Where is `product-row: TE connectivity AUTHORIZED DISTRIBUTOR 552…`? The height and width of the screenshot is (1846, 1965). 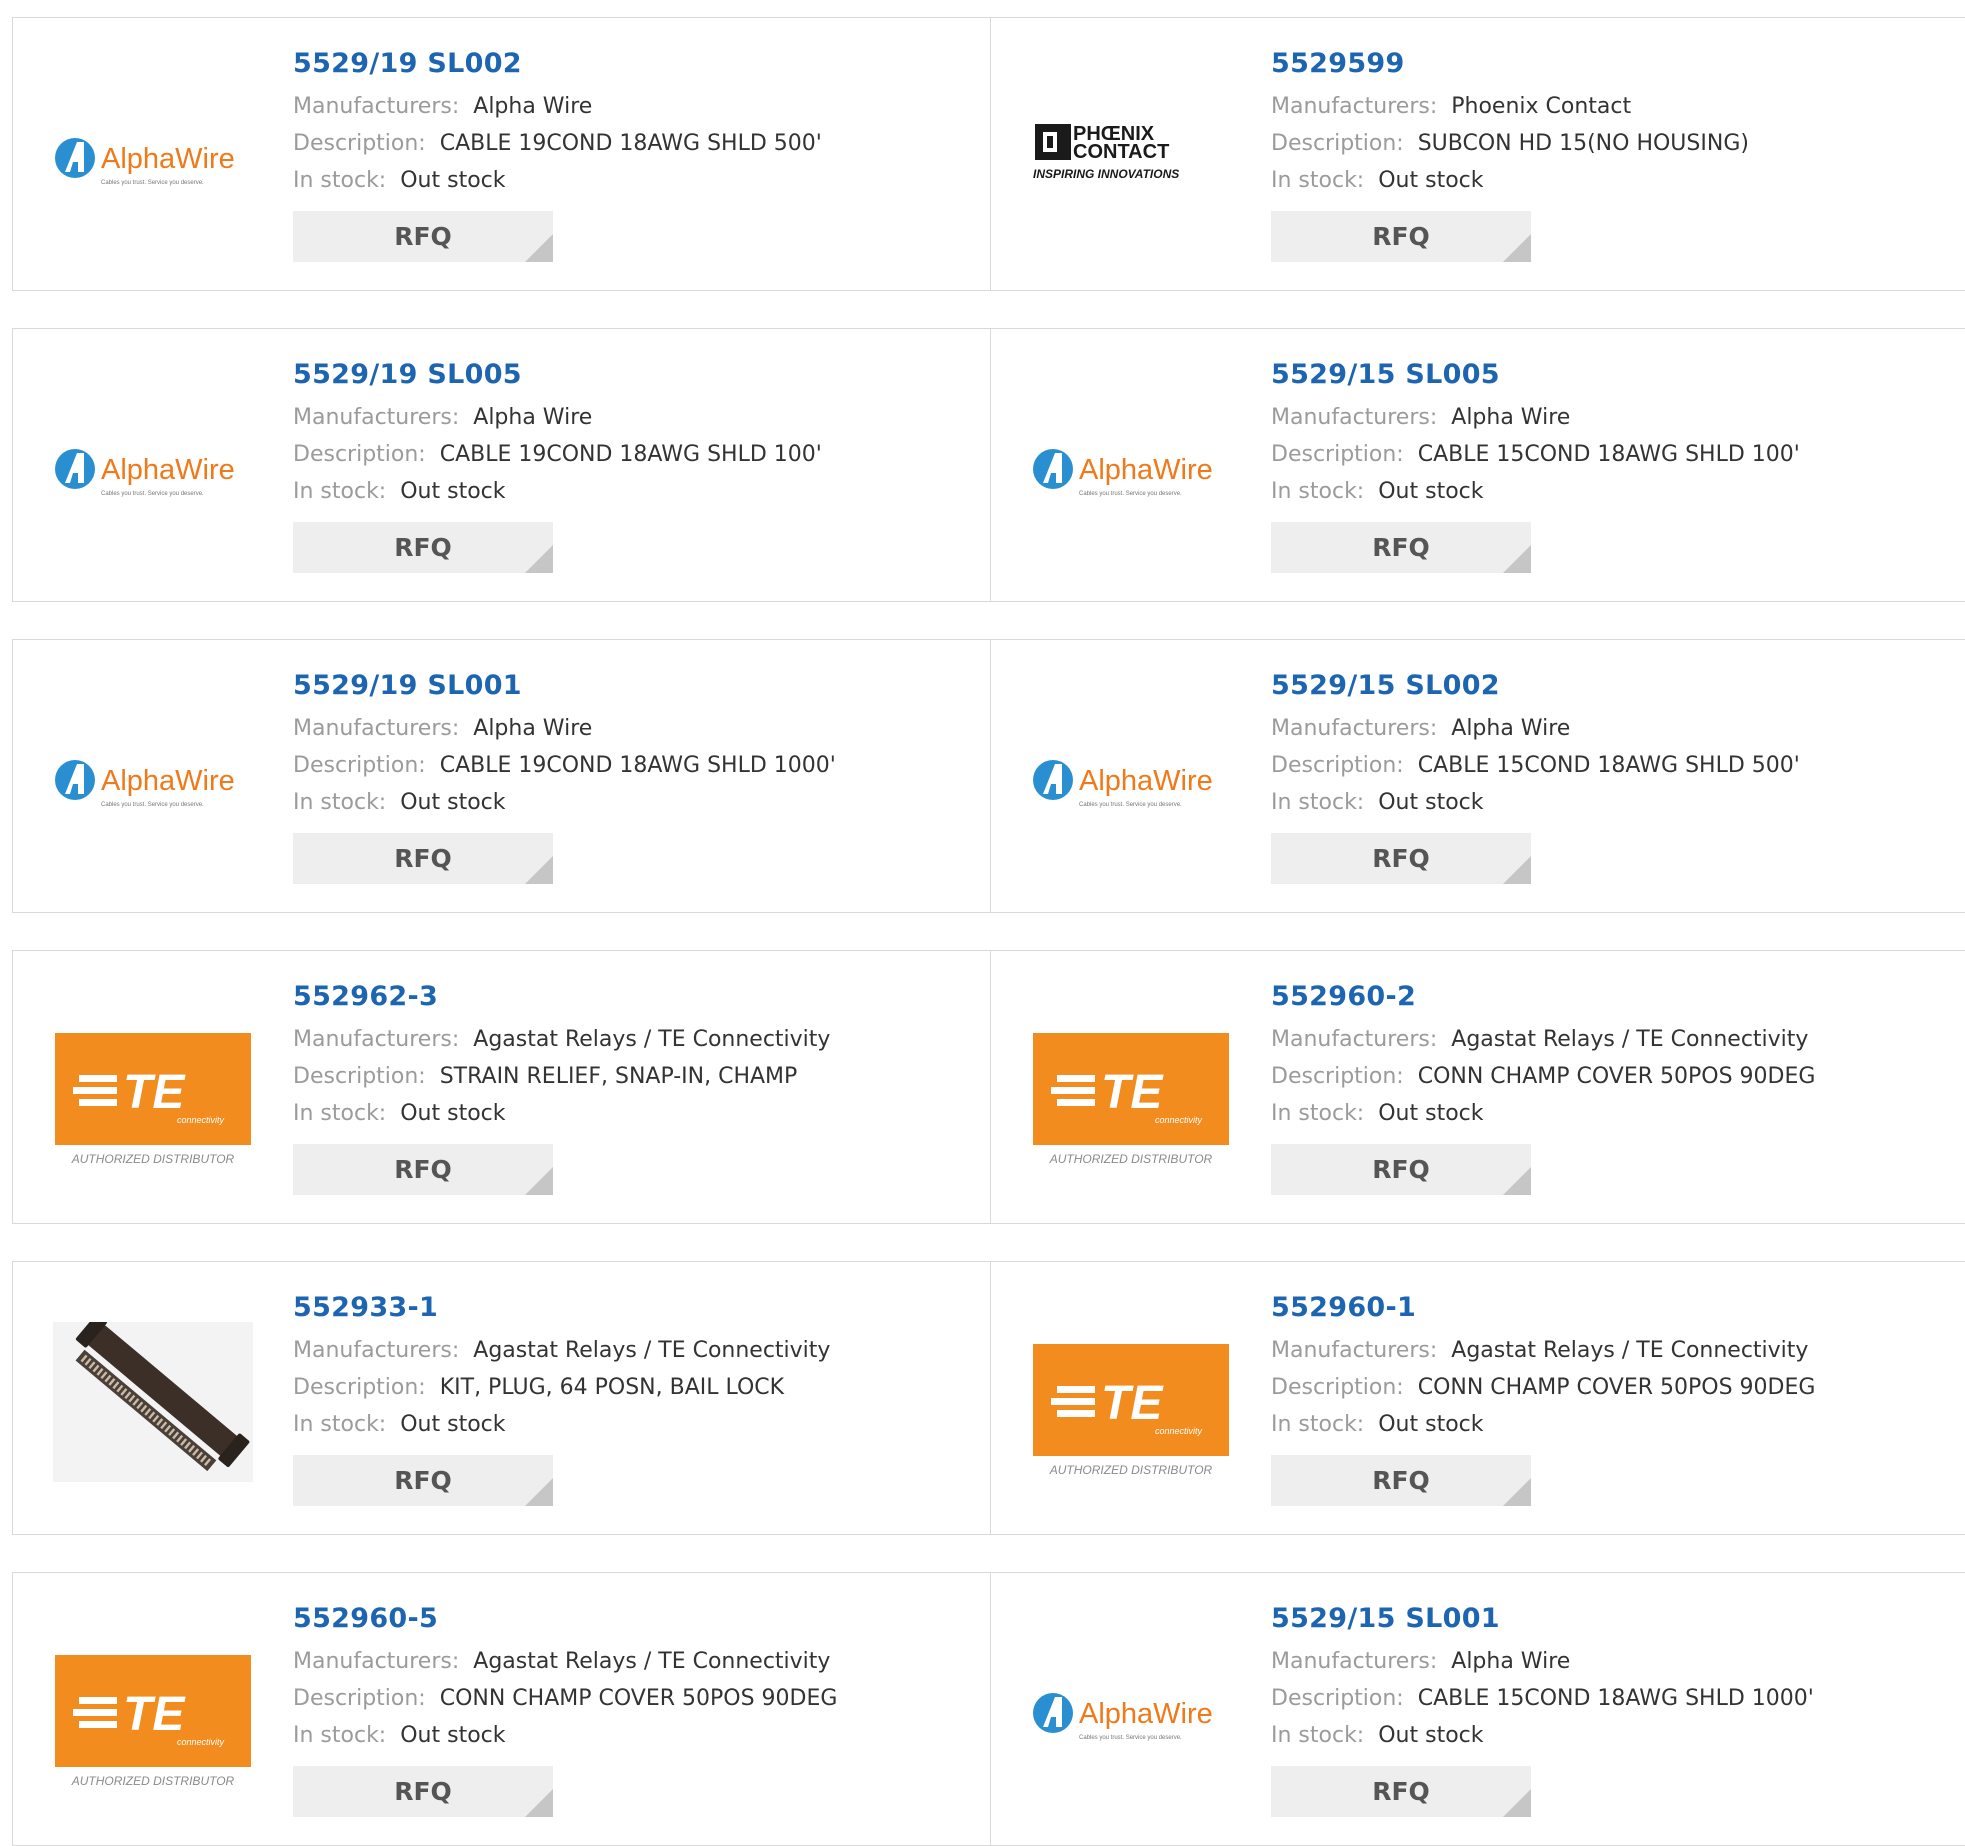
product-row: TE connectivity AUTHORIZED DISTRIBUTOR 552… is located at coordinates (988, 1087).